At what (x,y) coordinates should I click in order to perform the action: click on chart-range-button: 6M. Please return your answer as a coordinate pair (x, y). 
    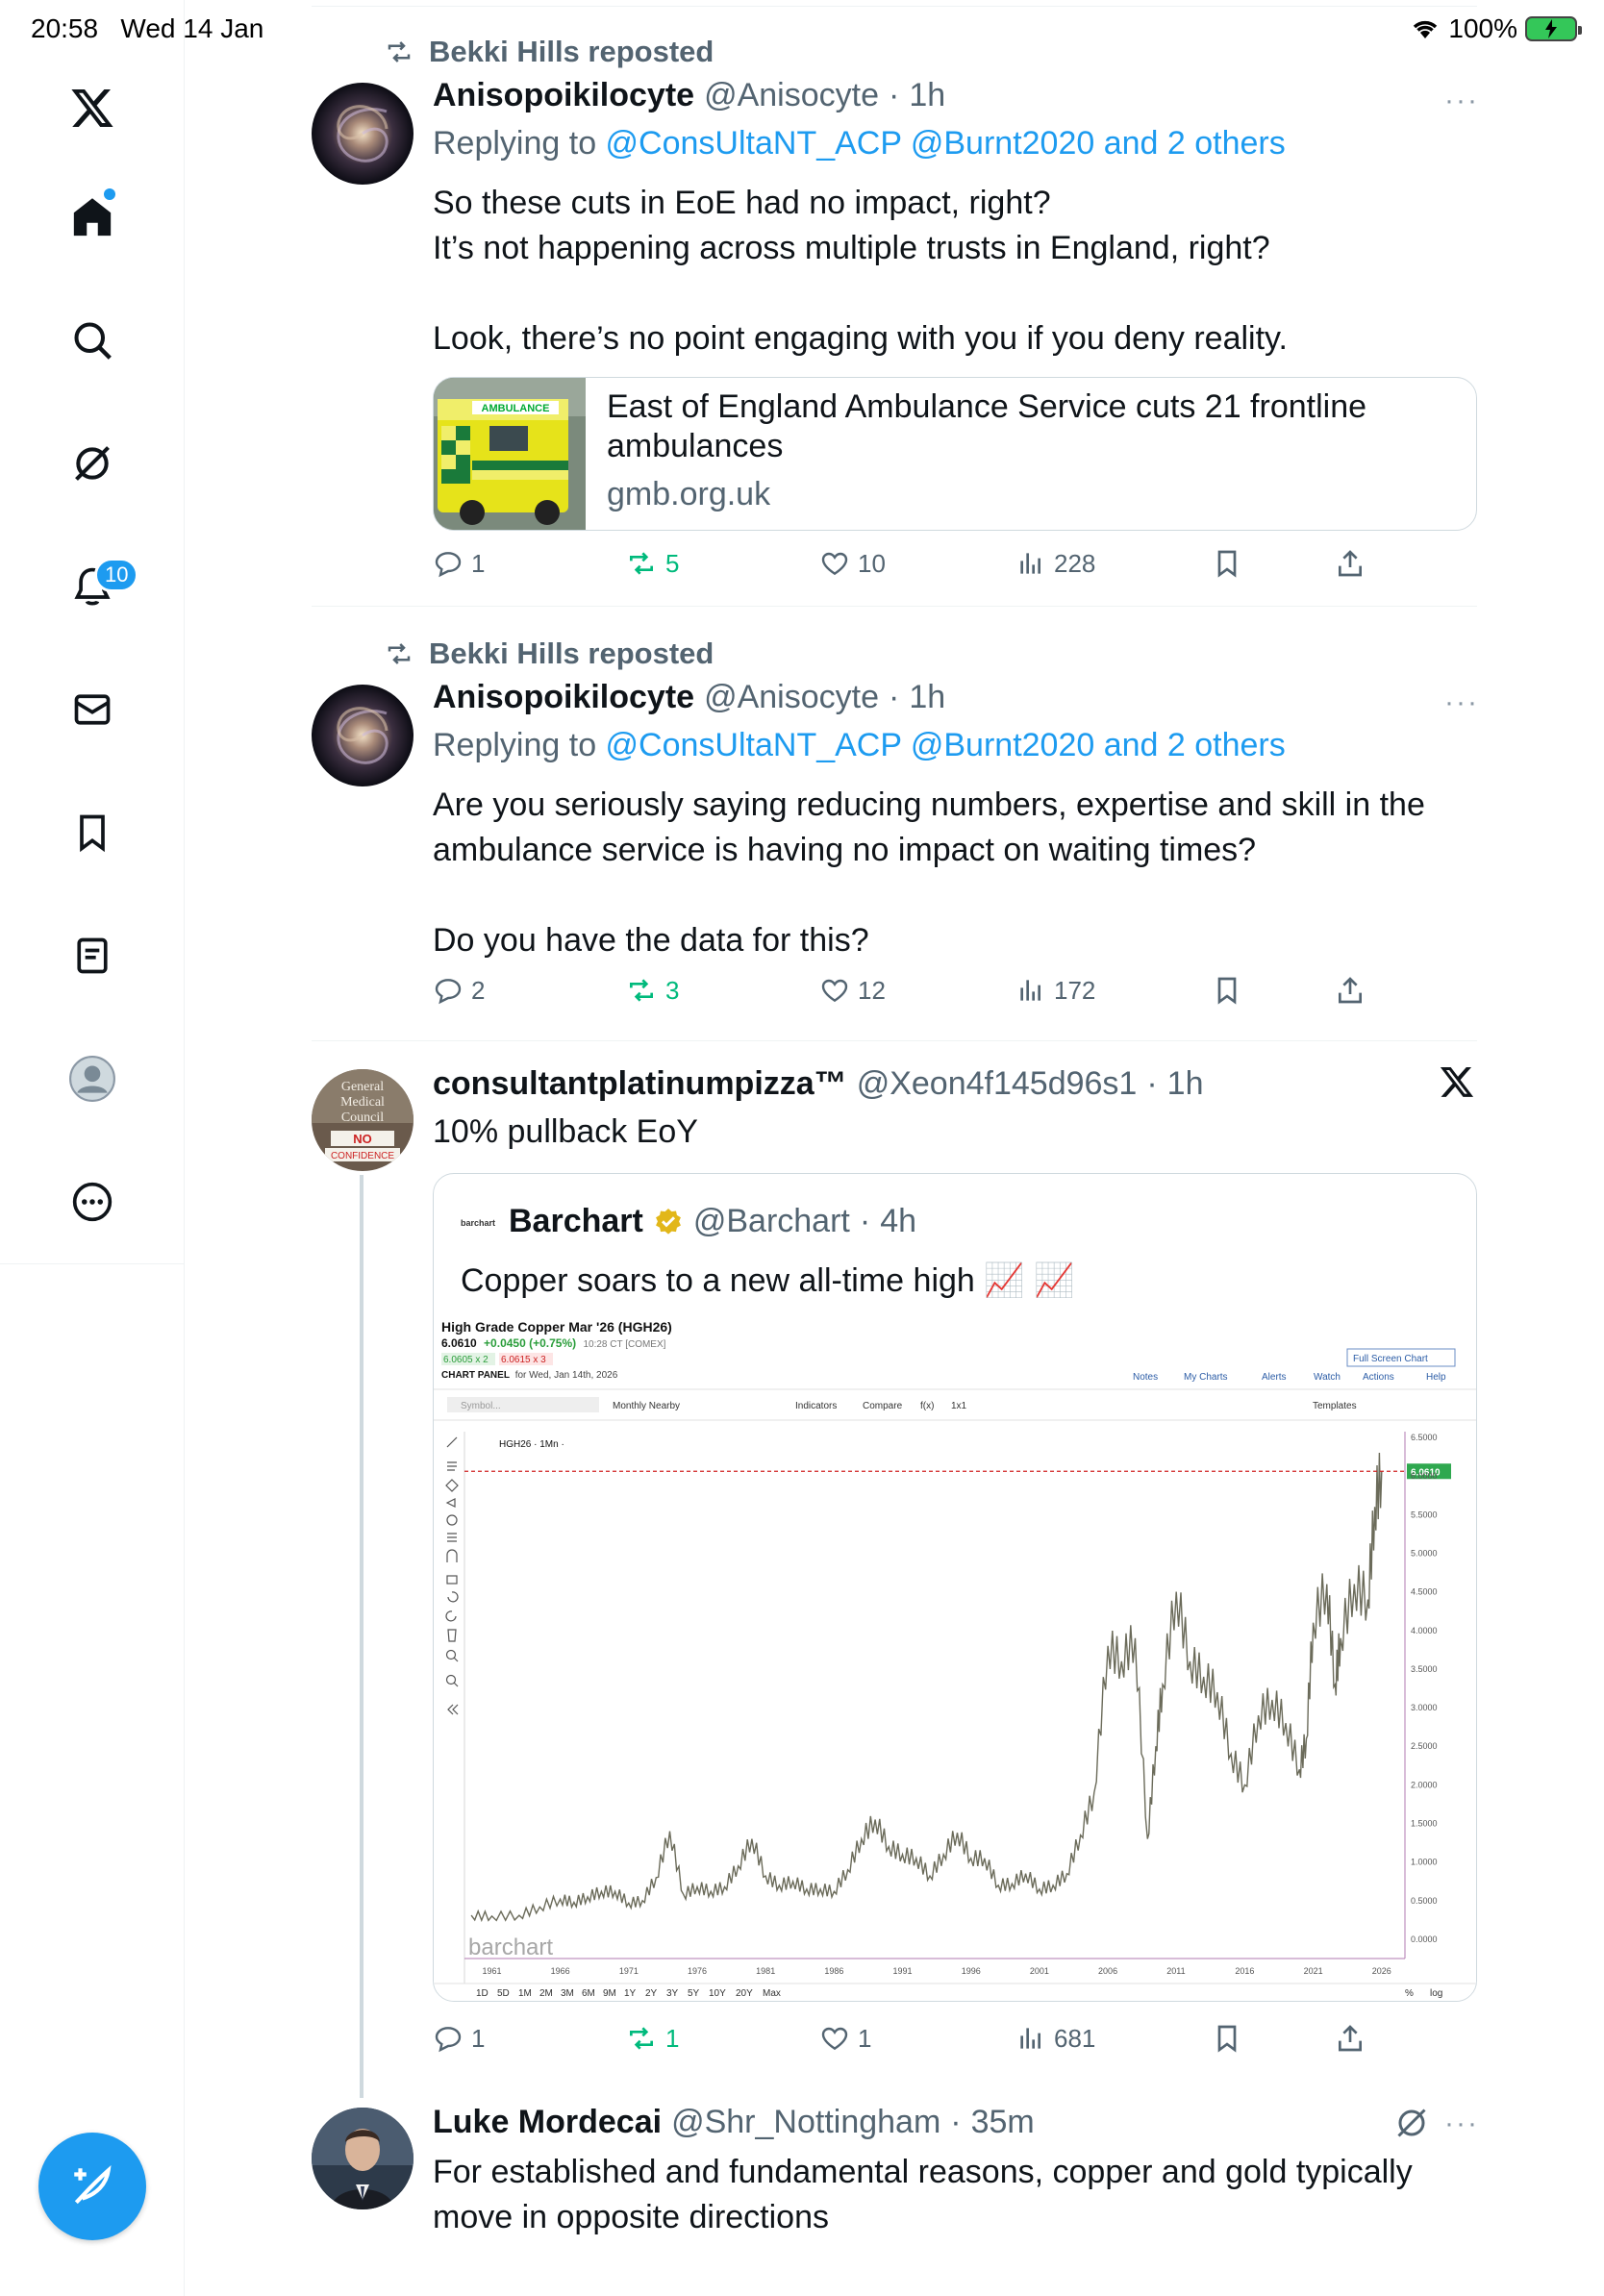
    Looking at the image, I should click on (588, 1993).